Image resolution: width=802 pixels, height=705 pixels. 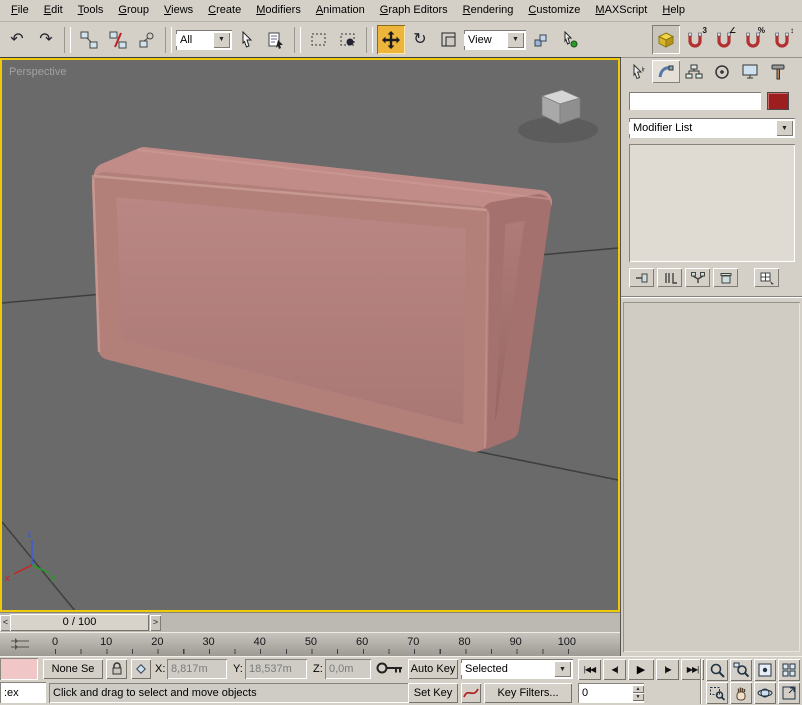 I want to click on zoom-region-button, so click(x=717, y=693).